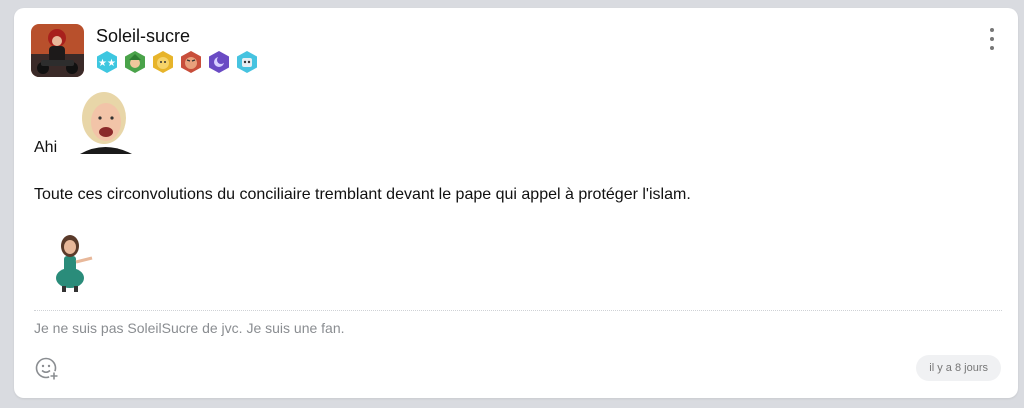  Describe the element at coordinates (219, 62) in the screenshot. I see `moon-badge-icon` at that location.